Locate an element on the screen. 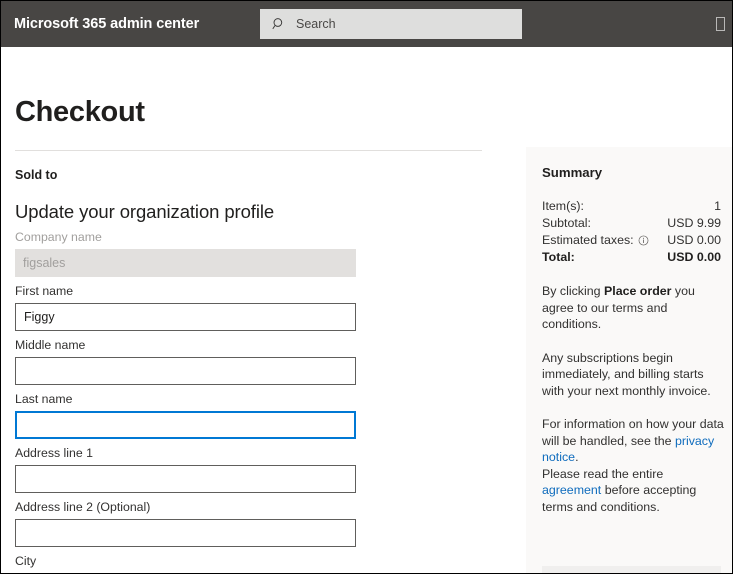  field-address-line-1: Address line 1 is located at coordinates (270, 469).